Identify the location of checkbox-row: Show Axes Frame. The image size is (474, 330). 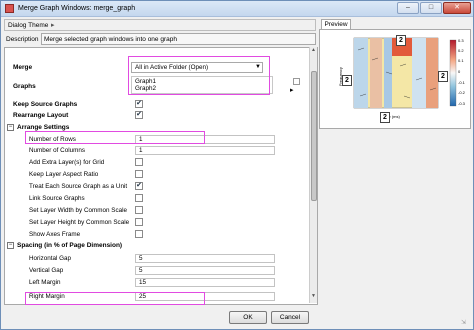
(158, 234).